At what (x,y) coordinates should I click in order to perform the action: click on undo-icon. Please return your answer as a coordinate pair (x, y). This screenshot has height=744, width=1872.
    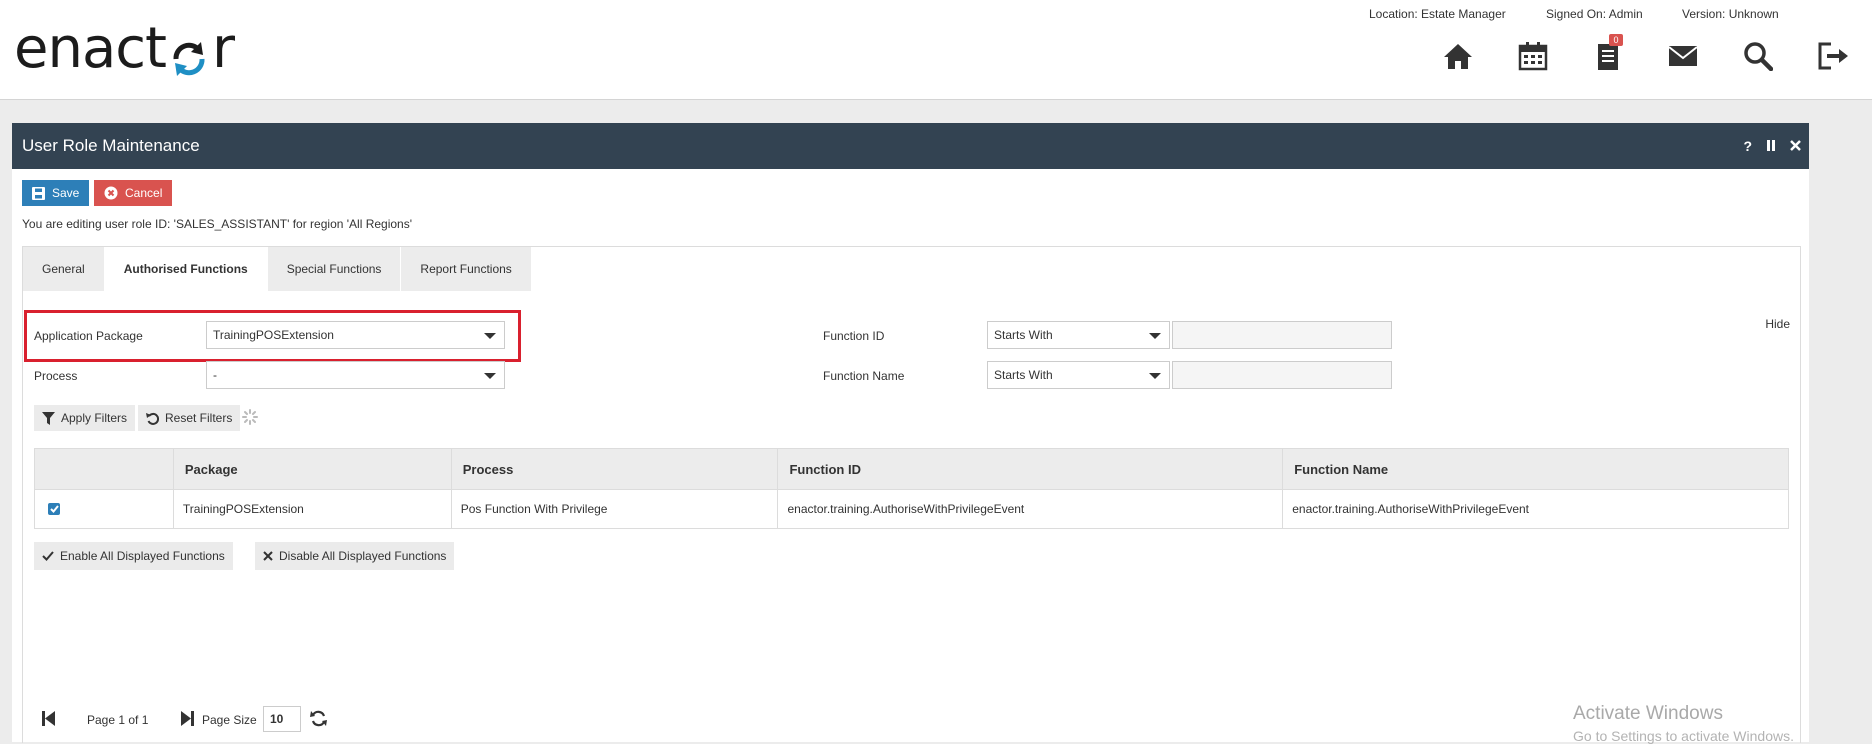
    Looking at the image, I should click on (152, 418).